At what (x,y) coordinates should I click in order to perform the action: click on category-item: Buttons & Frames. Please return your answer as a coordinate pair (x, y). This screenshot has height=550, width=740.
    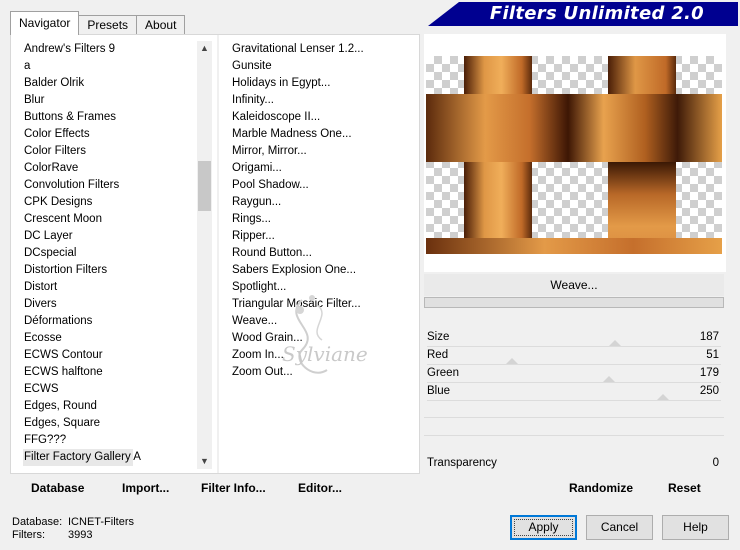
    Looking at the image, I should click on (113, 117).